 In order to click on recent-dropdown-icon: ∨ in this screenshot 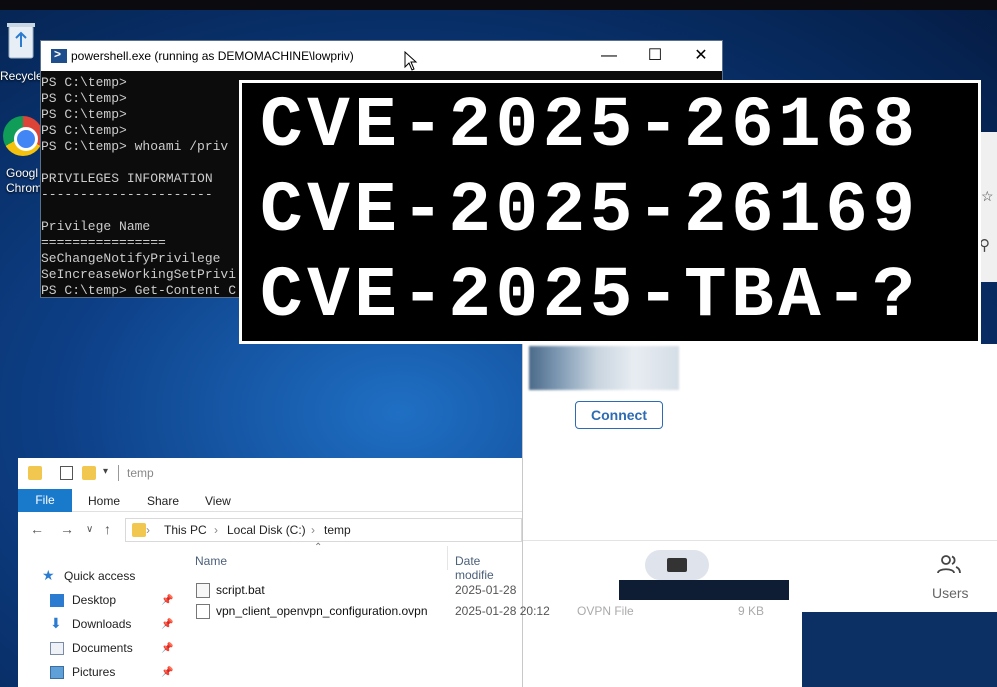, I will do `click(89, 529)`.